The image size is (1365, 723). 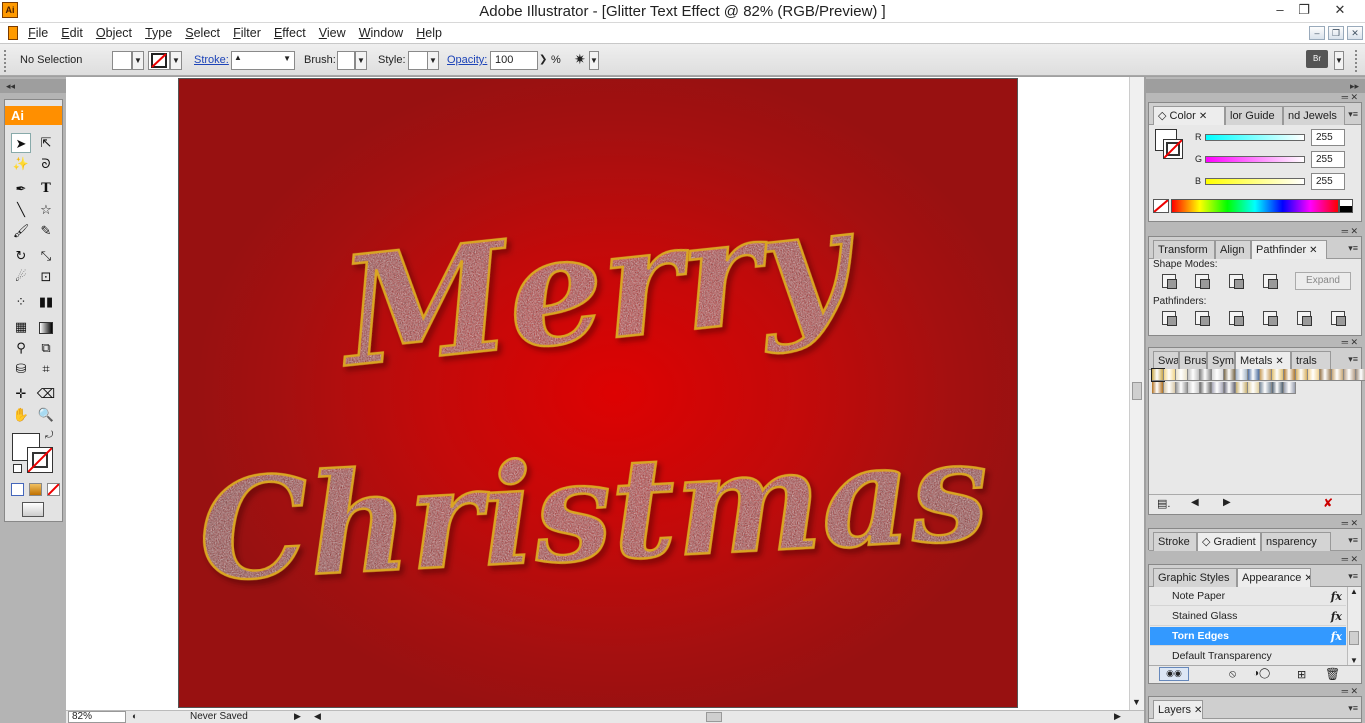 What do you see at coordinates (346, 60) in the screenshot?
I see `brush-field` at bounding box center [346, 60].